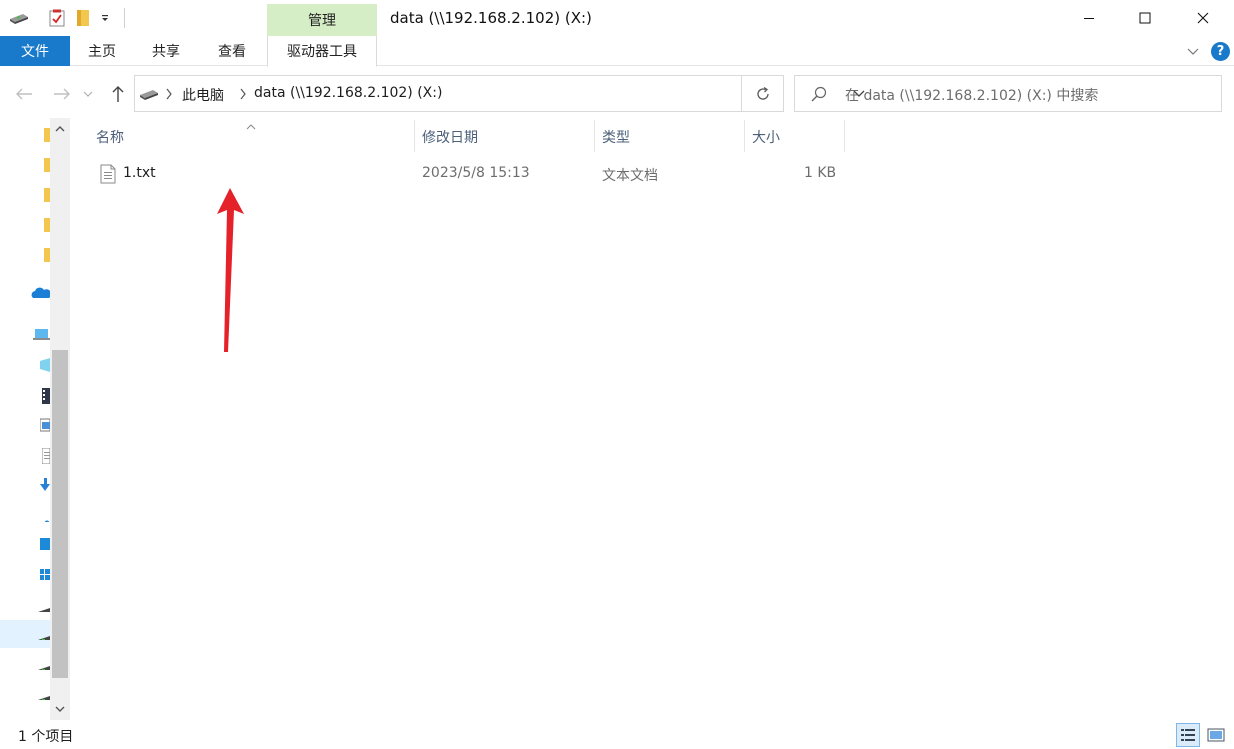 The height and width of the screenshot is (749, 1234). What do you see at coordinates (617, 735) in the screenshot?
I see `status-bar: 1 个项目` at bounding box center [617, 735].